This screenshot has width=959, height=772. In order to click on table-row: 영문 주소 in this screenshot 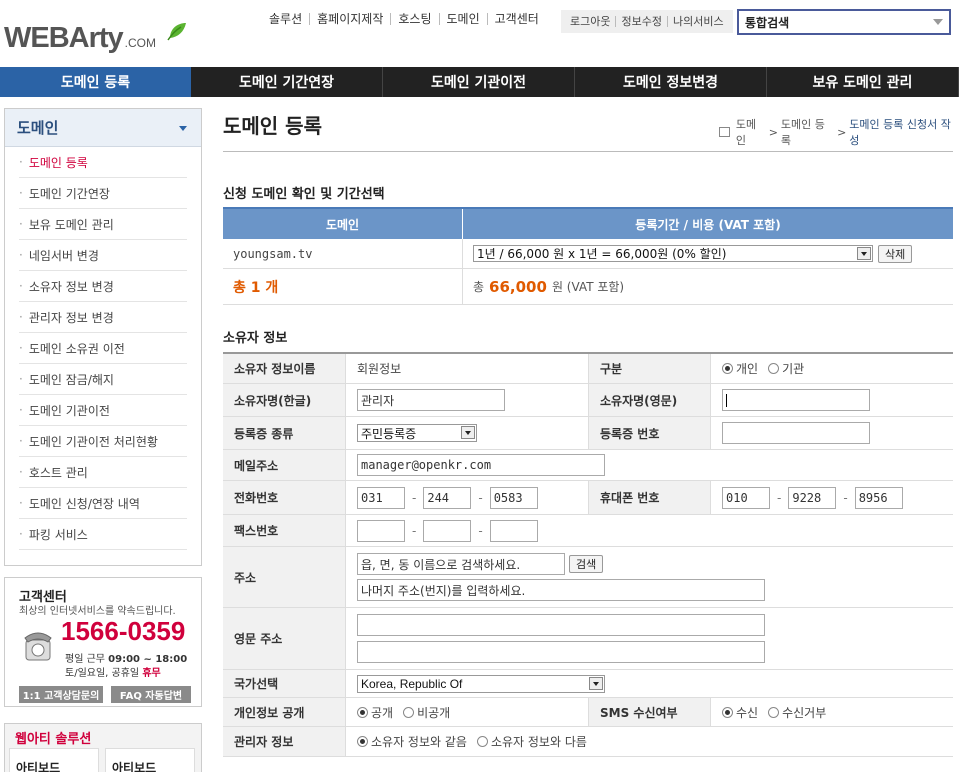, I will do `click(588, 639)`.